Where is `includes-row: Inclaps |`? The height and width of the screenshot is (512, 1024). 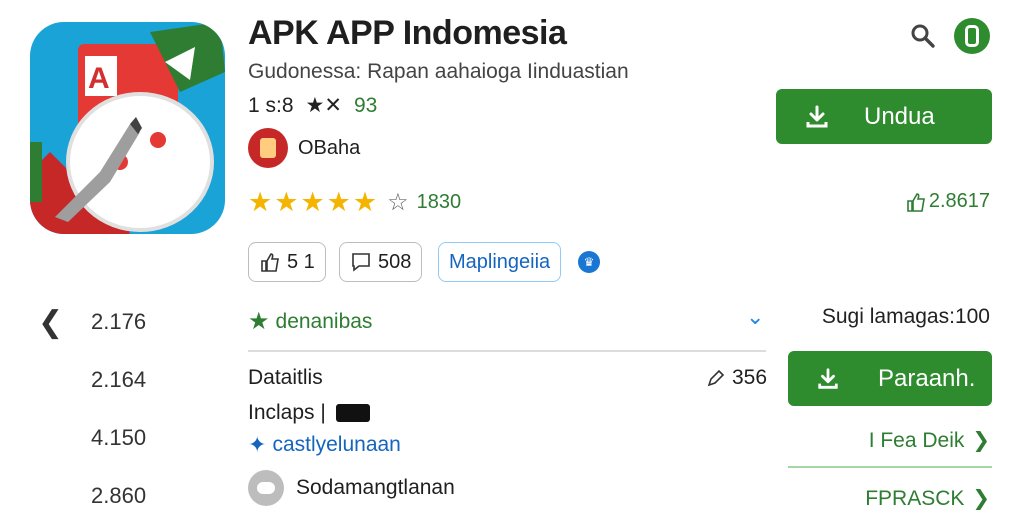 includes-row: Inclaps | is located at coordinates (309, 413).